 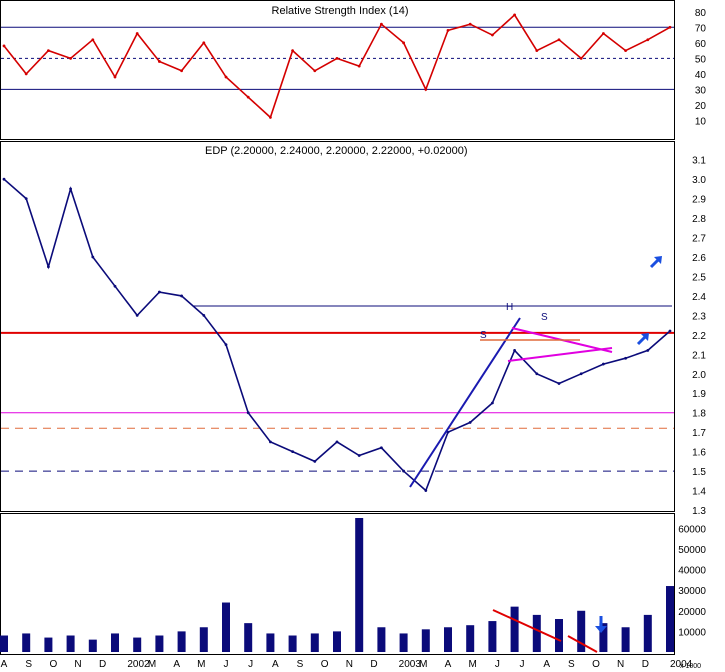 What do you see at coordinates (699, 180) in the screenshot?
I see `price-y-tick-label: 3.0` at bounding box center [699, 180].